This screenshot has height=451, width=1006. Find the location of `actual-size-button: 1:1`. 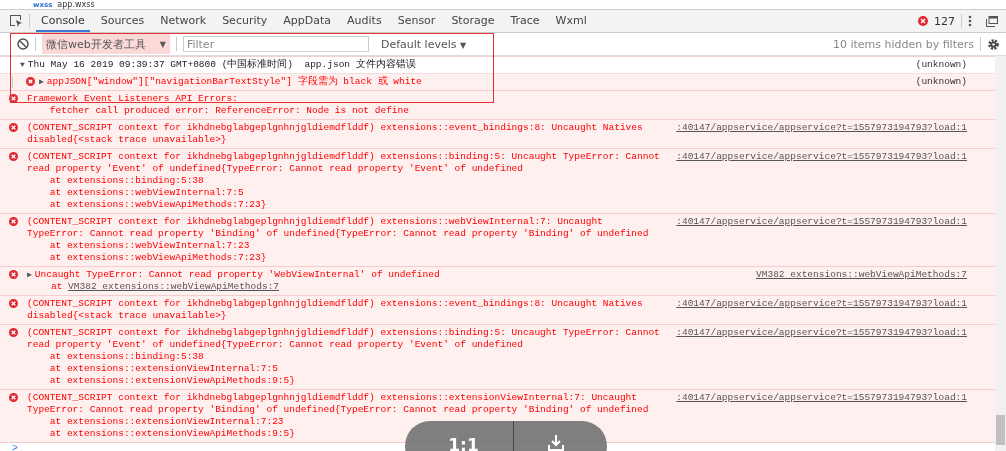

actual-size-button: 1:1 is located at coordinates (463, 443).